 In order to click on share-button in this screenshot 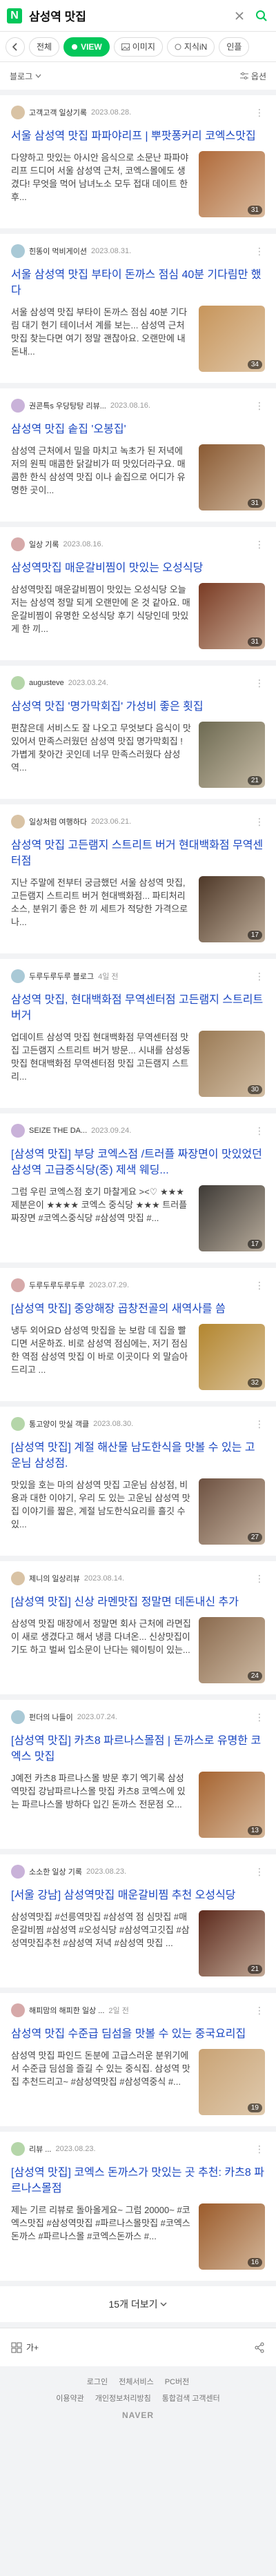, I will do `click(259, 2347)`.